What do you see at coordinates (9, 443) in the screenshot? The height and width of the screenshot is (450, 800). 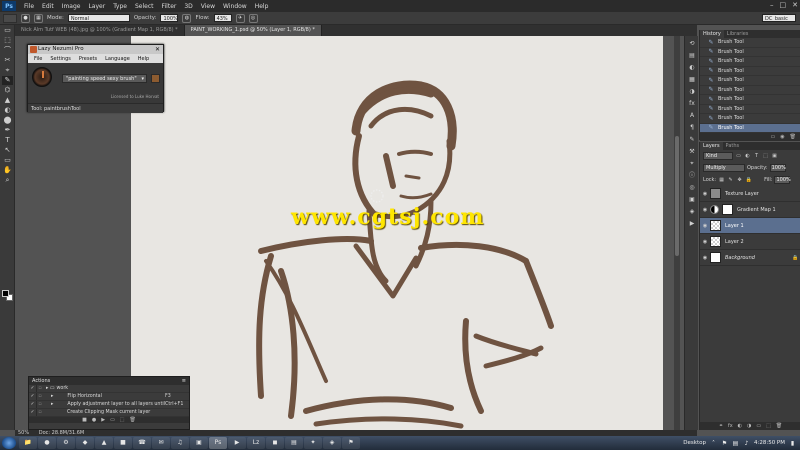 I see `start-button` at bounding box center [9, 443].